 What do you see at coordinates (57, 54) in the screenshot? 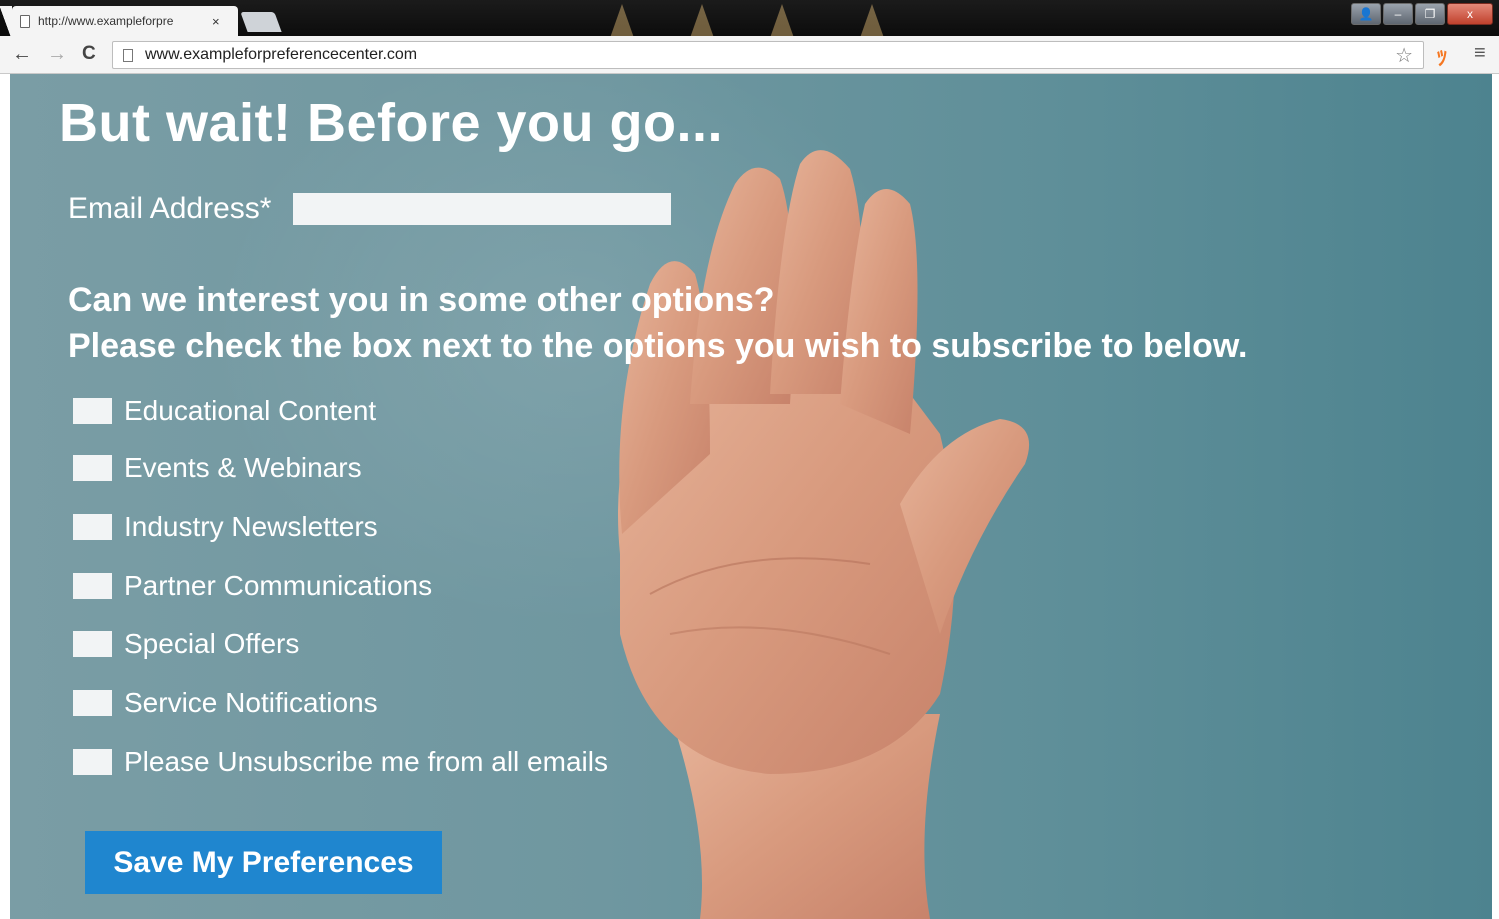
I see `forward-arrow-icon: →` at bounding box center [57, 54].